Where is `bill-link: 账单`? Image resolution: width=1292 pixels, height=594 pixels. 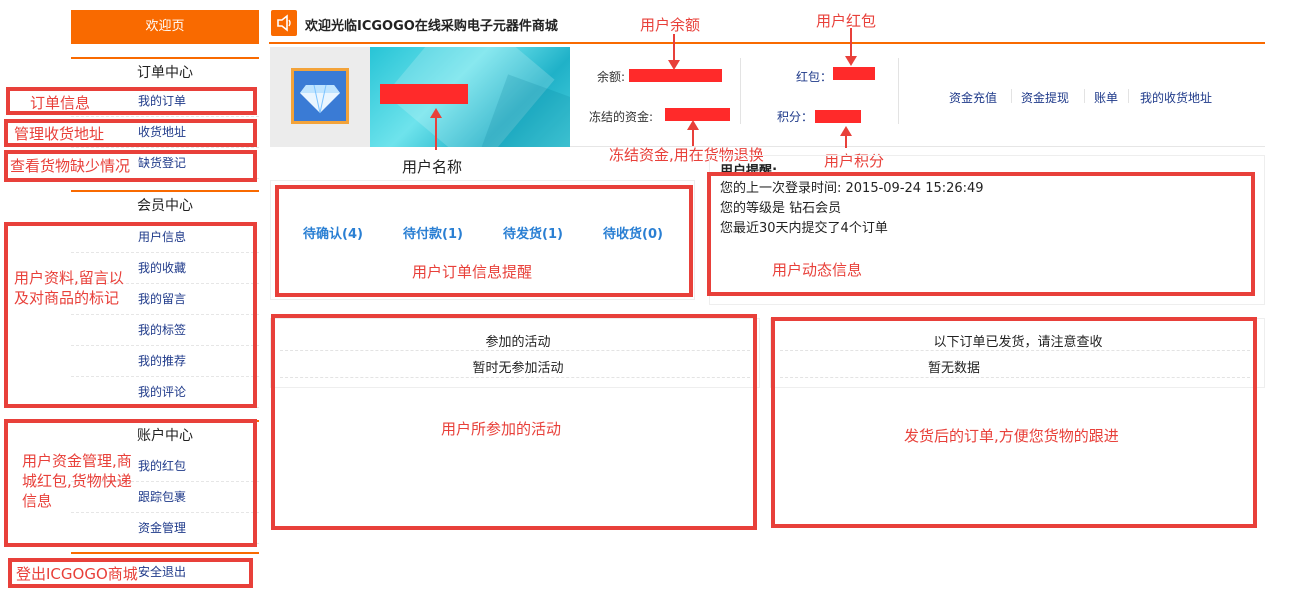 bill-link: 账单 is located at coordinates (1106, 97).